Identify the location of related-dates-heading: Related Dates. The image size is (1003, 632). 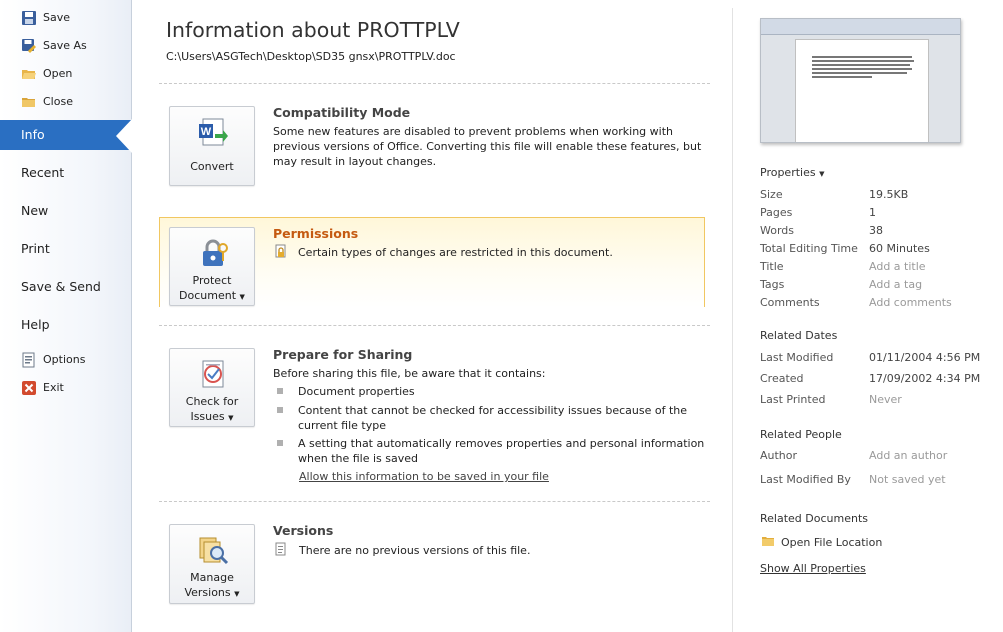
(799, 335).